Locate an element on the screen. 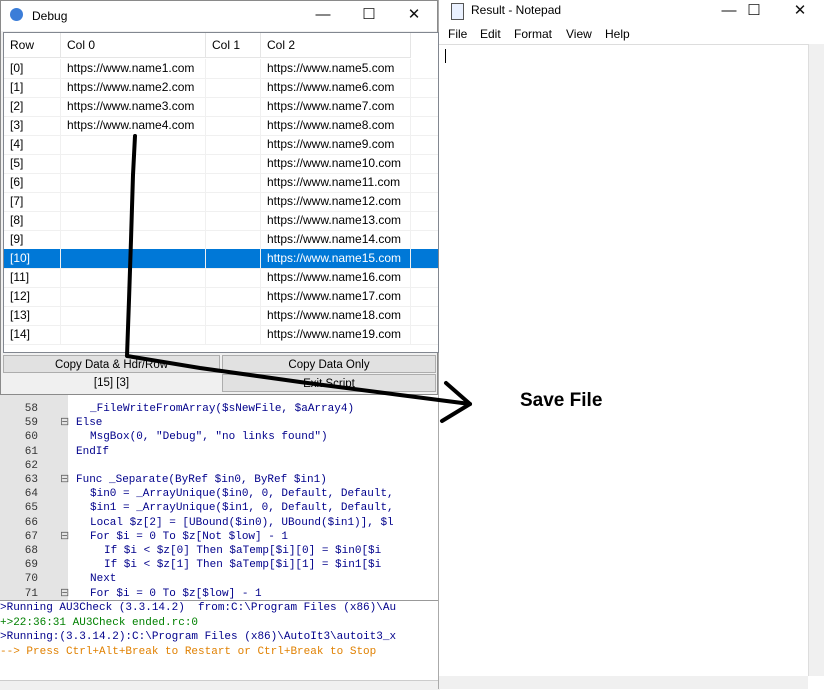  table-cell: [1] is located at coordinates (32, 87).